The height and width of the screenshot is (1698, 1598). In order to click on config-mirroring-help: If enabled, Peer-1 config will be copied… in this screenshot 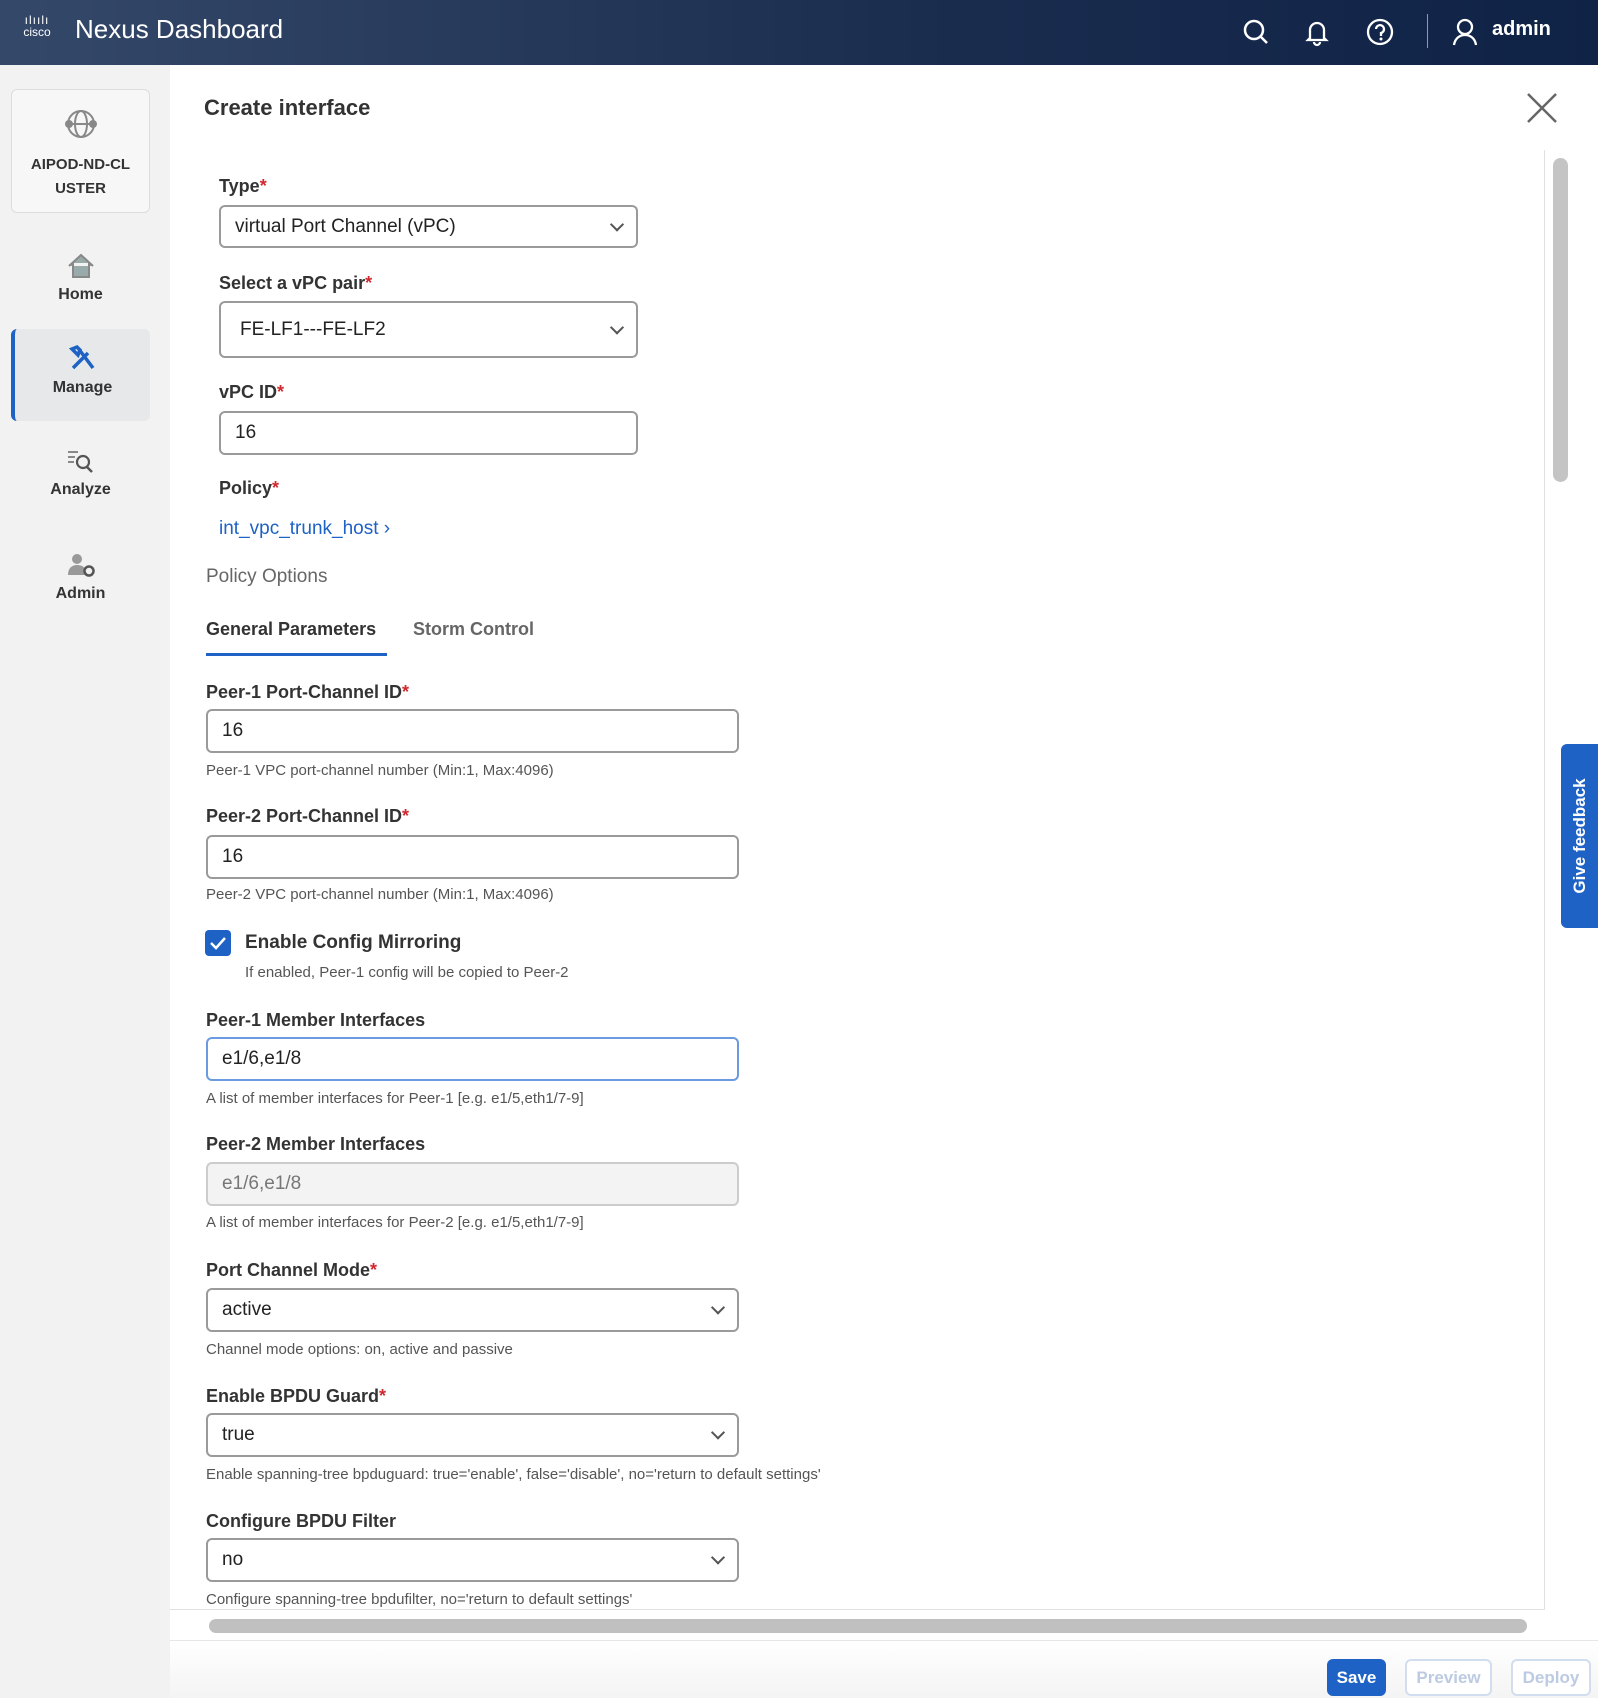, I will do `click(407, 972)`.